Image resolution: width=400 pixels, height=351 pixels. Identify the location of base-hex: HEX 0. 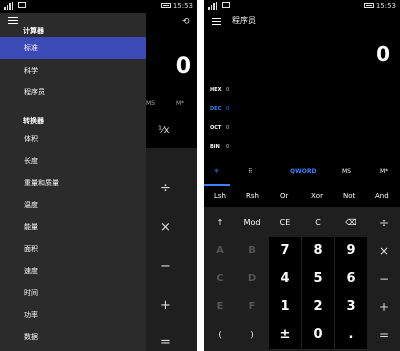
(219, 90).